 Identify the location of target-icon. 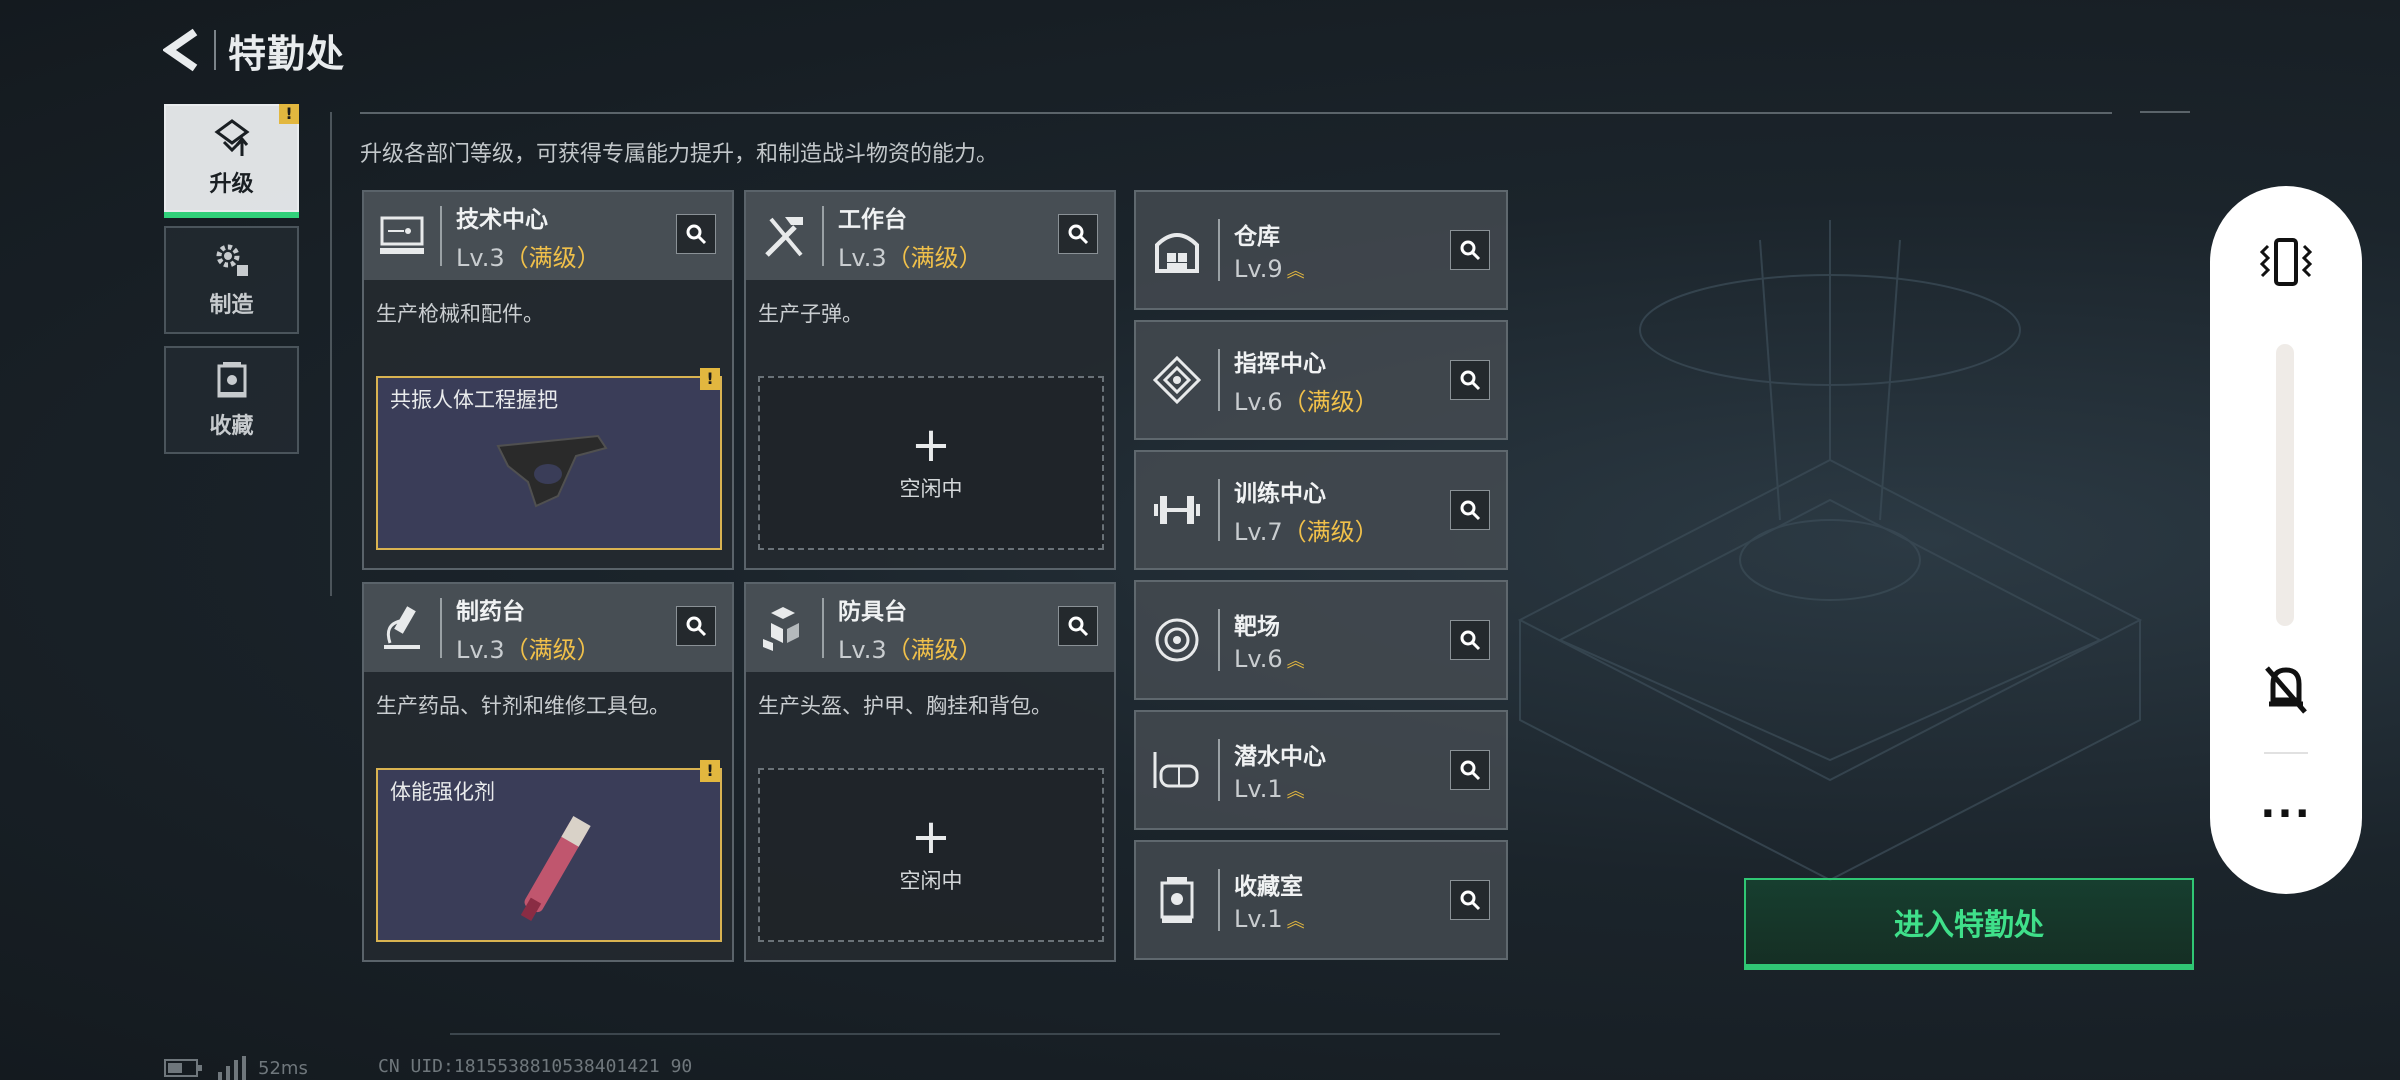
(1177, 640).